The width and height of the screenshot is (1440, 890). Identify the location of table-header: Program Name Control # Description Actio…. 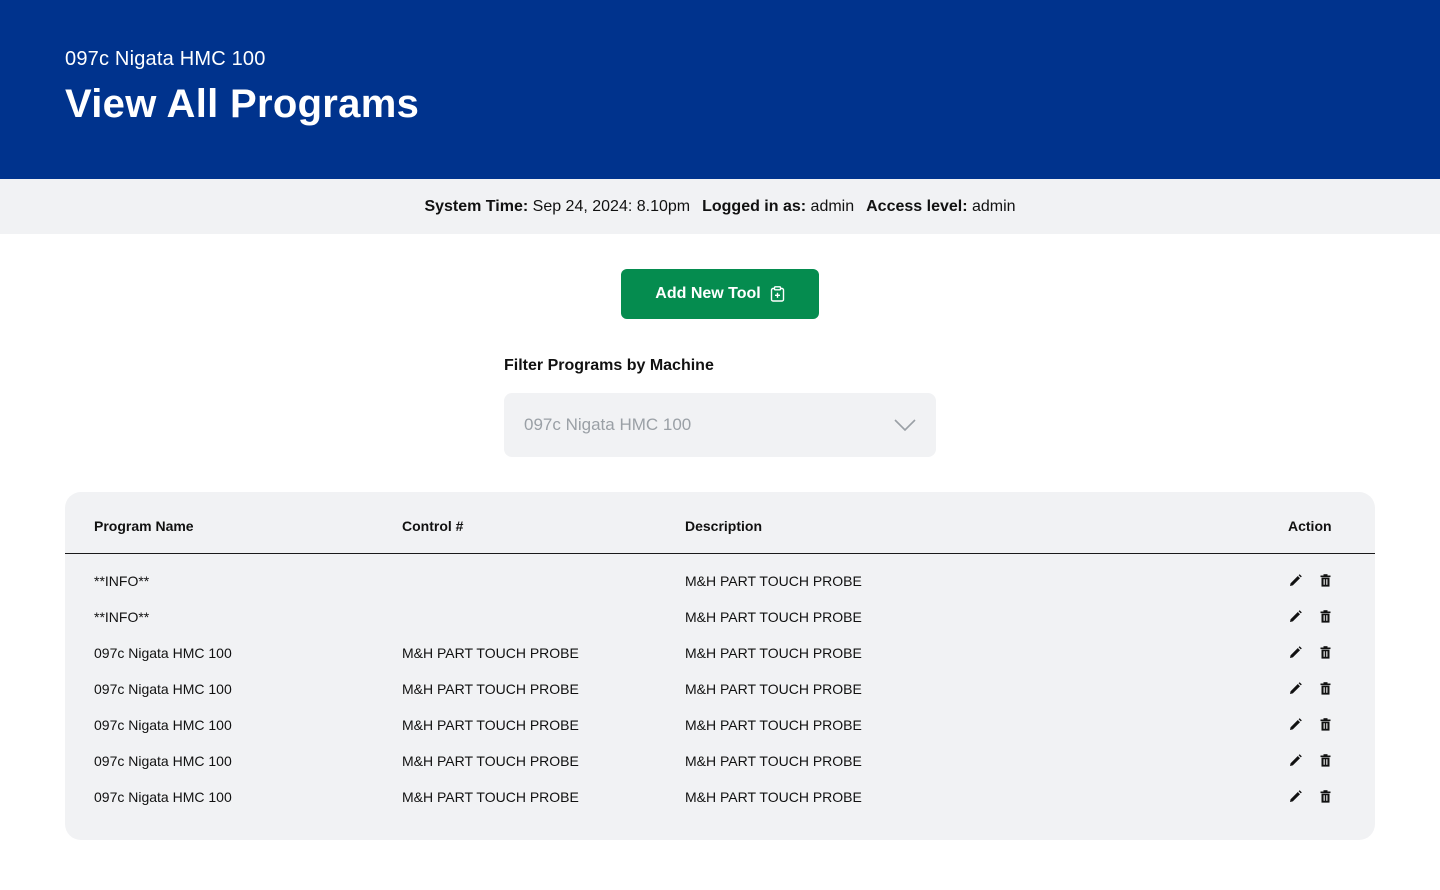
(720, 523).